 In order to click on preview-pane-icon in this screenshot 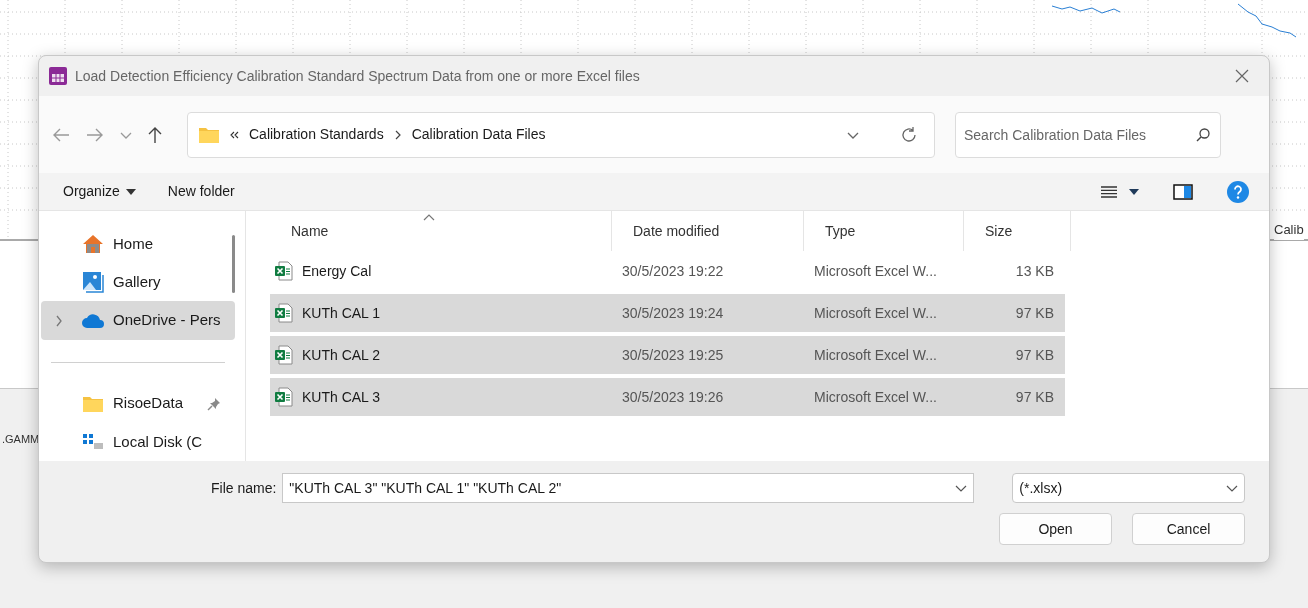, I will do `click(1183, 191)`.